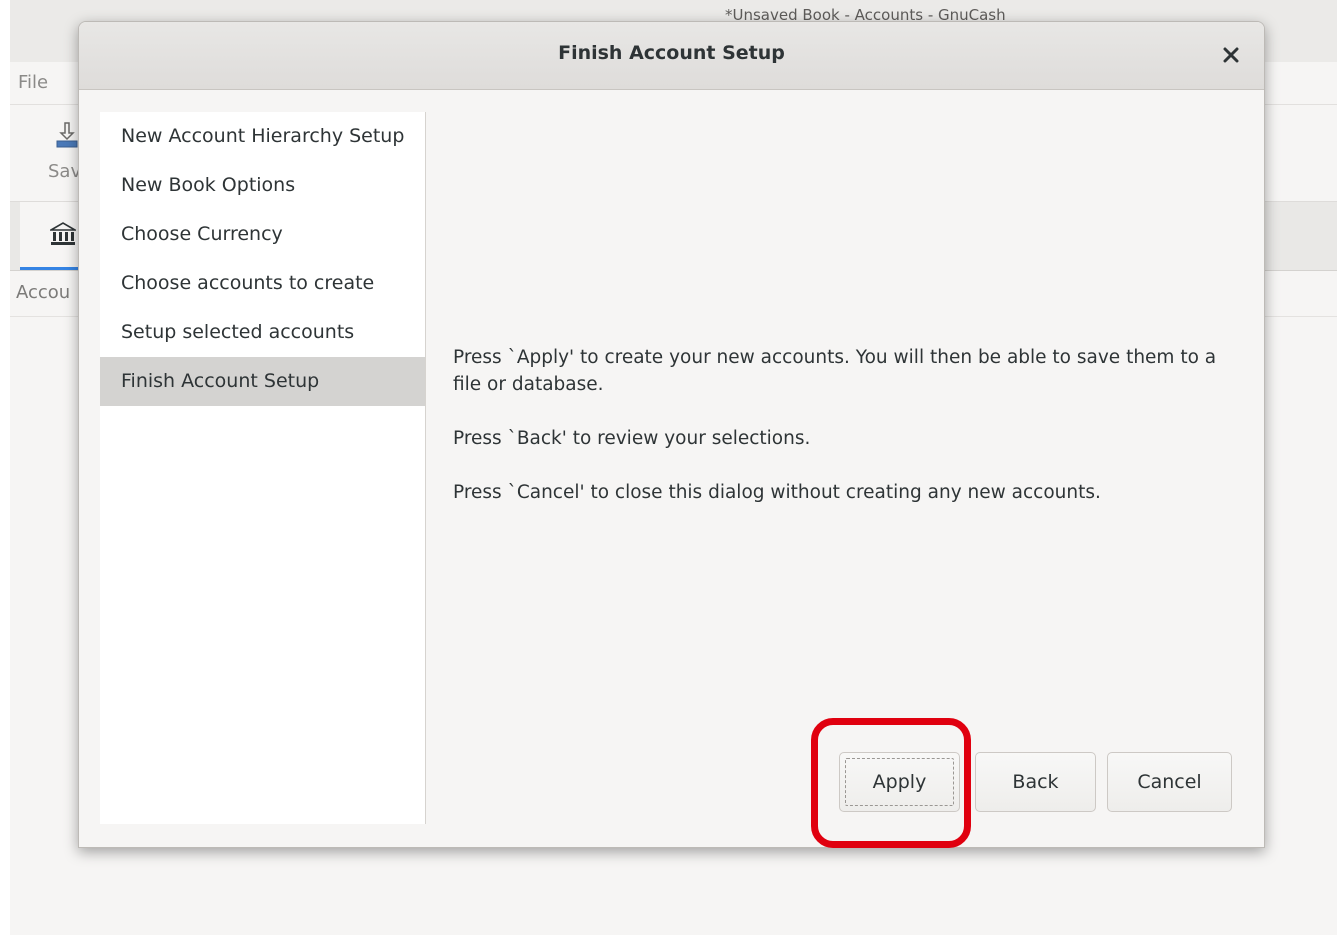 The width and height of the screenshot is (1337, 935). Describe the element at coordinates (43, 292) in the screenshot. I see `accounts-header-label: Accou` at that location.